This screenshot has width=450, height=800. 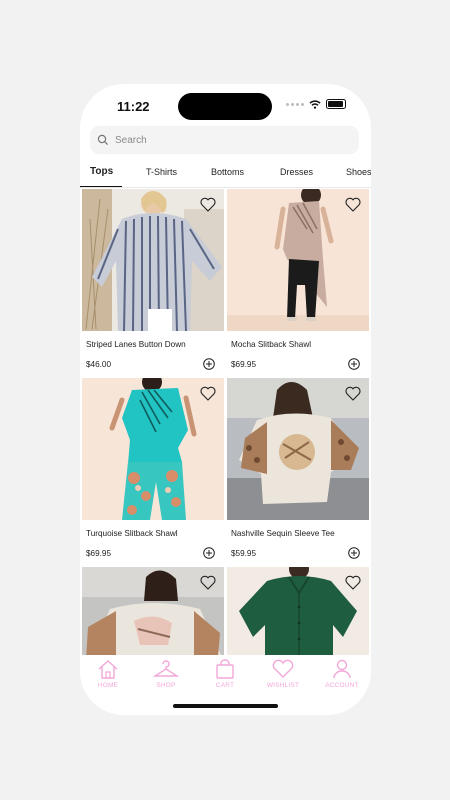 I want to click on product-name: Mocha Slitback Shawl, so click(x=271, y=344).